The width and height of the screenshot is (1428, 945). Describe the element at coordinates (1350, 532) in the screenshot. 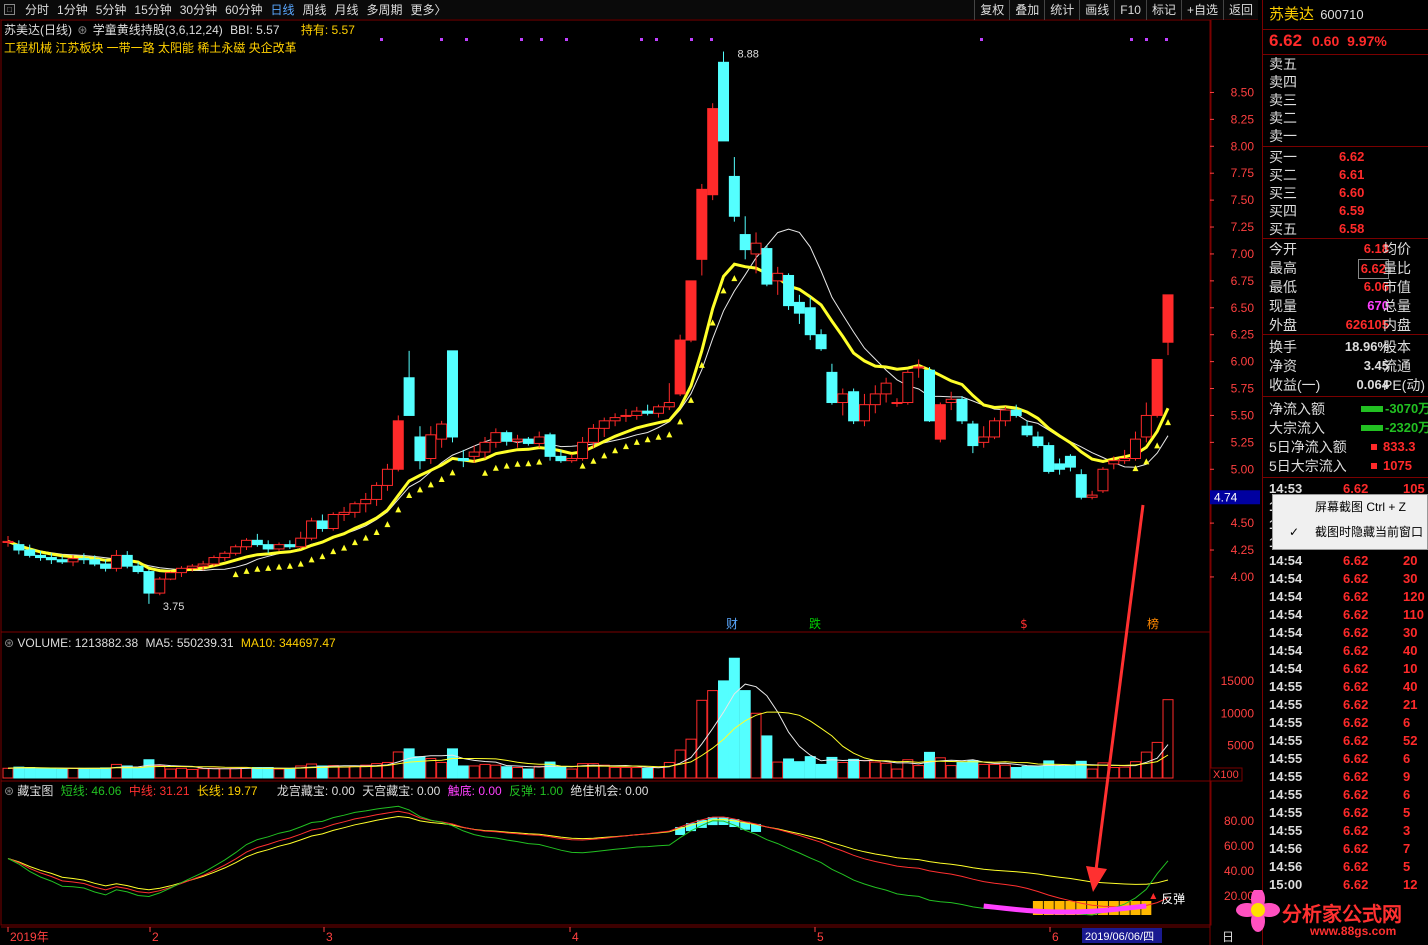

I see `menu-item-hide-window: ✓ 截图时隐藏当前窗口` at that location.